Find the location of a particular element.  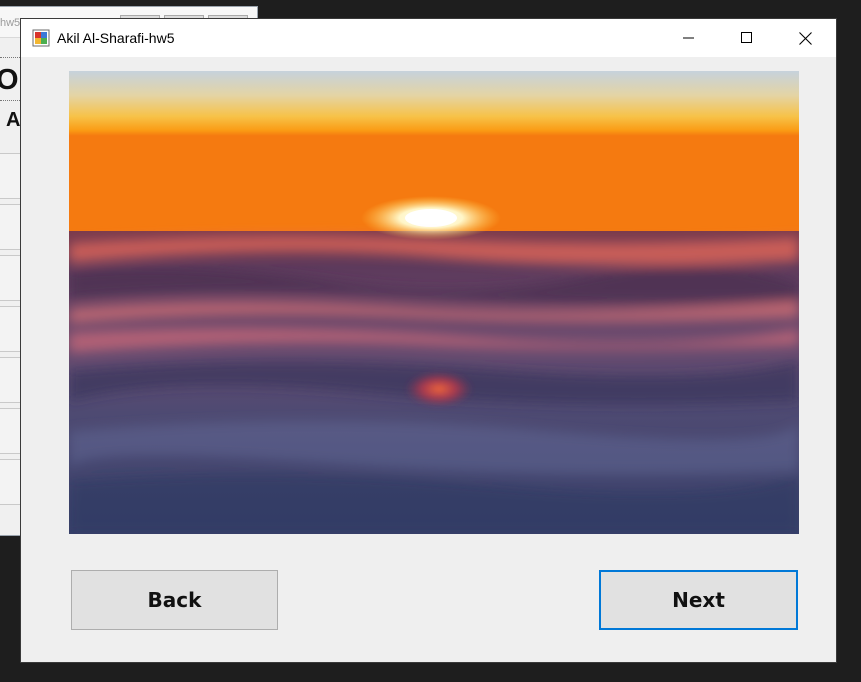

next-button-label: Next is located at coordinates (698, 600).